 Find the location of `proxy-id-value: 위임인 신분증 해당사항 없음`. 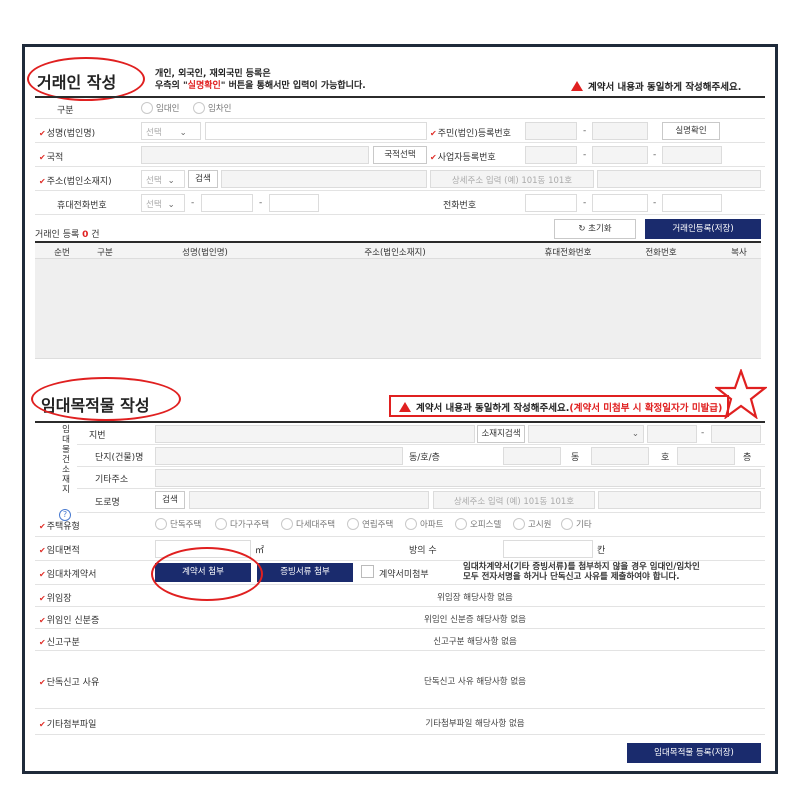

proxy-id-value: 위임인 신분증 해당사항 없음 is located at coordinates (475, 620).